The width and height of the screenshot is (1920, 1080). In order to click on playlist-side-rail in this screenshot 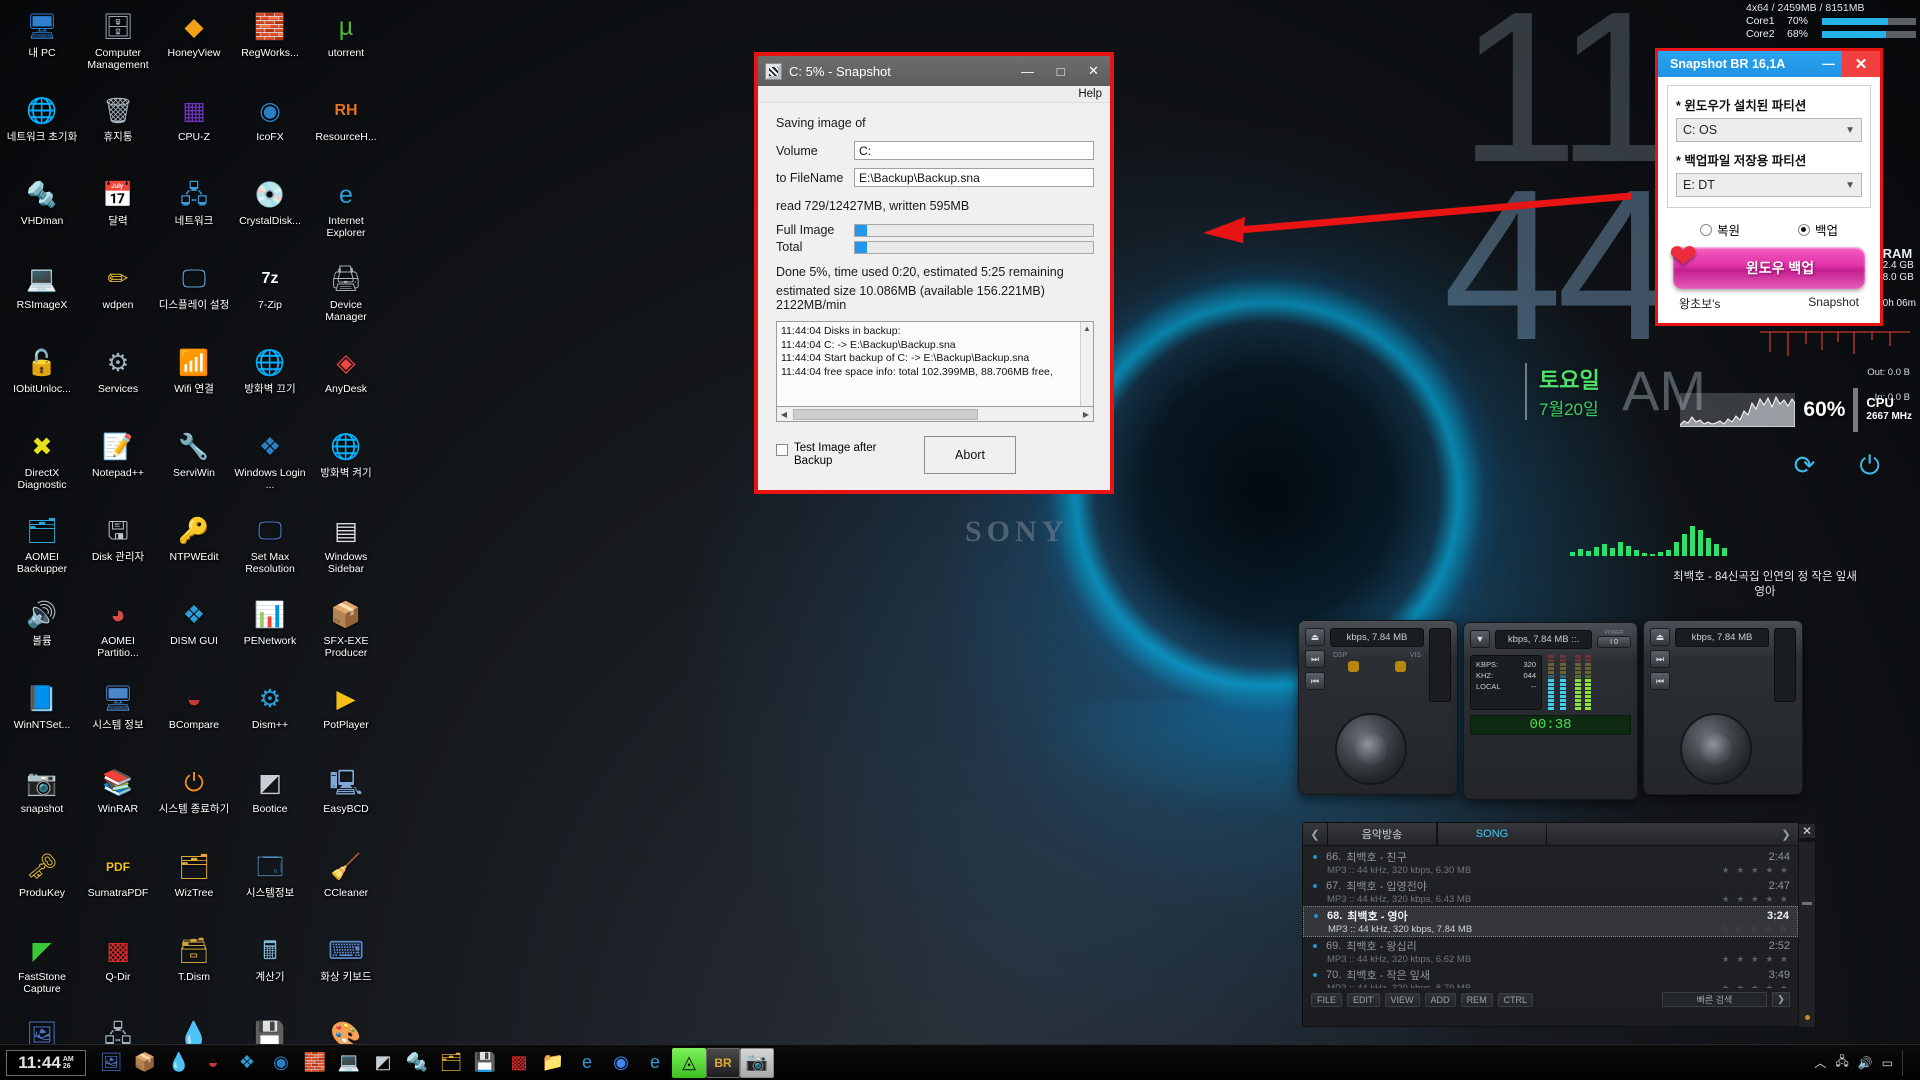, I will do `click(1807, 934)`.